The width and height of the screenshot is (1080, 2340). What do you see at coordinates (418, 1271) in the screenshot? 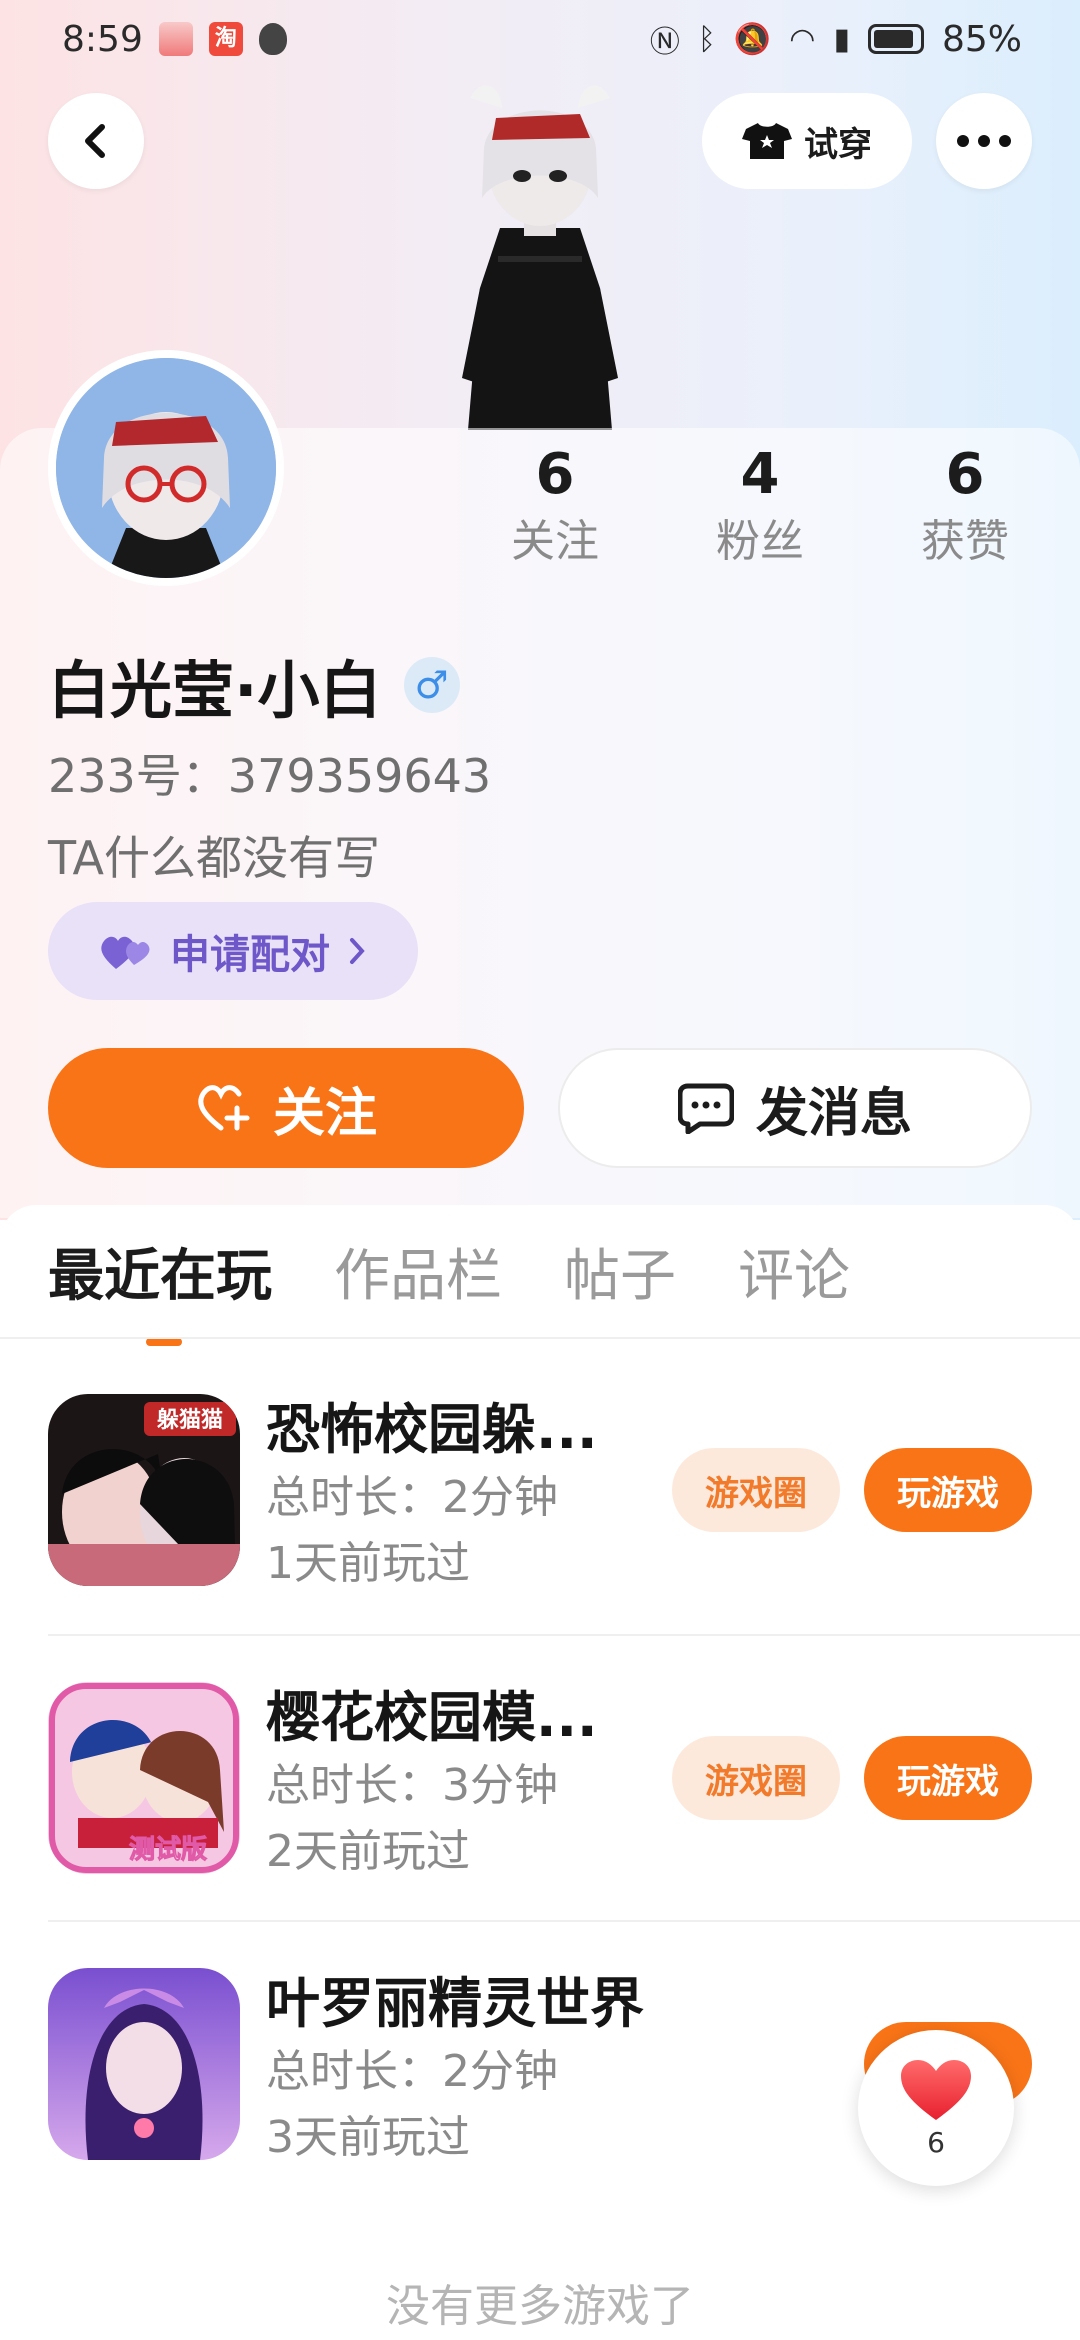
I see `tab-works: 作品栏` at bounding box center [418, 1271].